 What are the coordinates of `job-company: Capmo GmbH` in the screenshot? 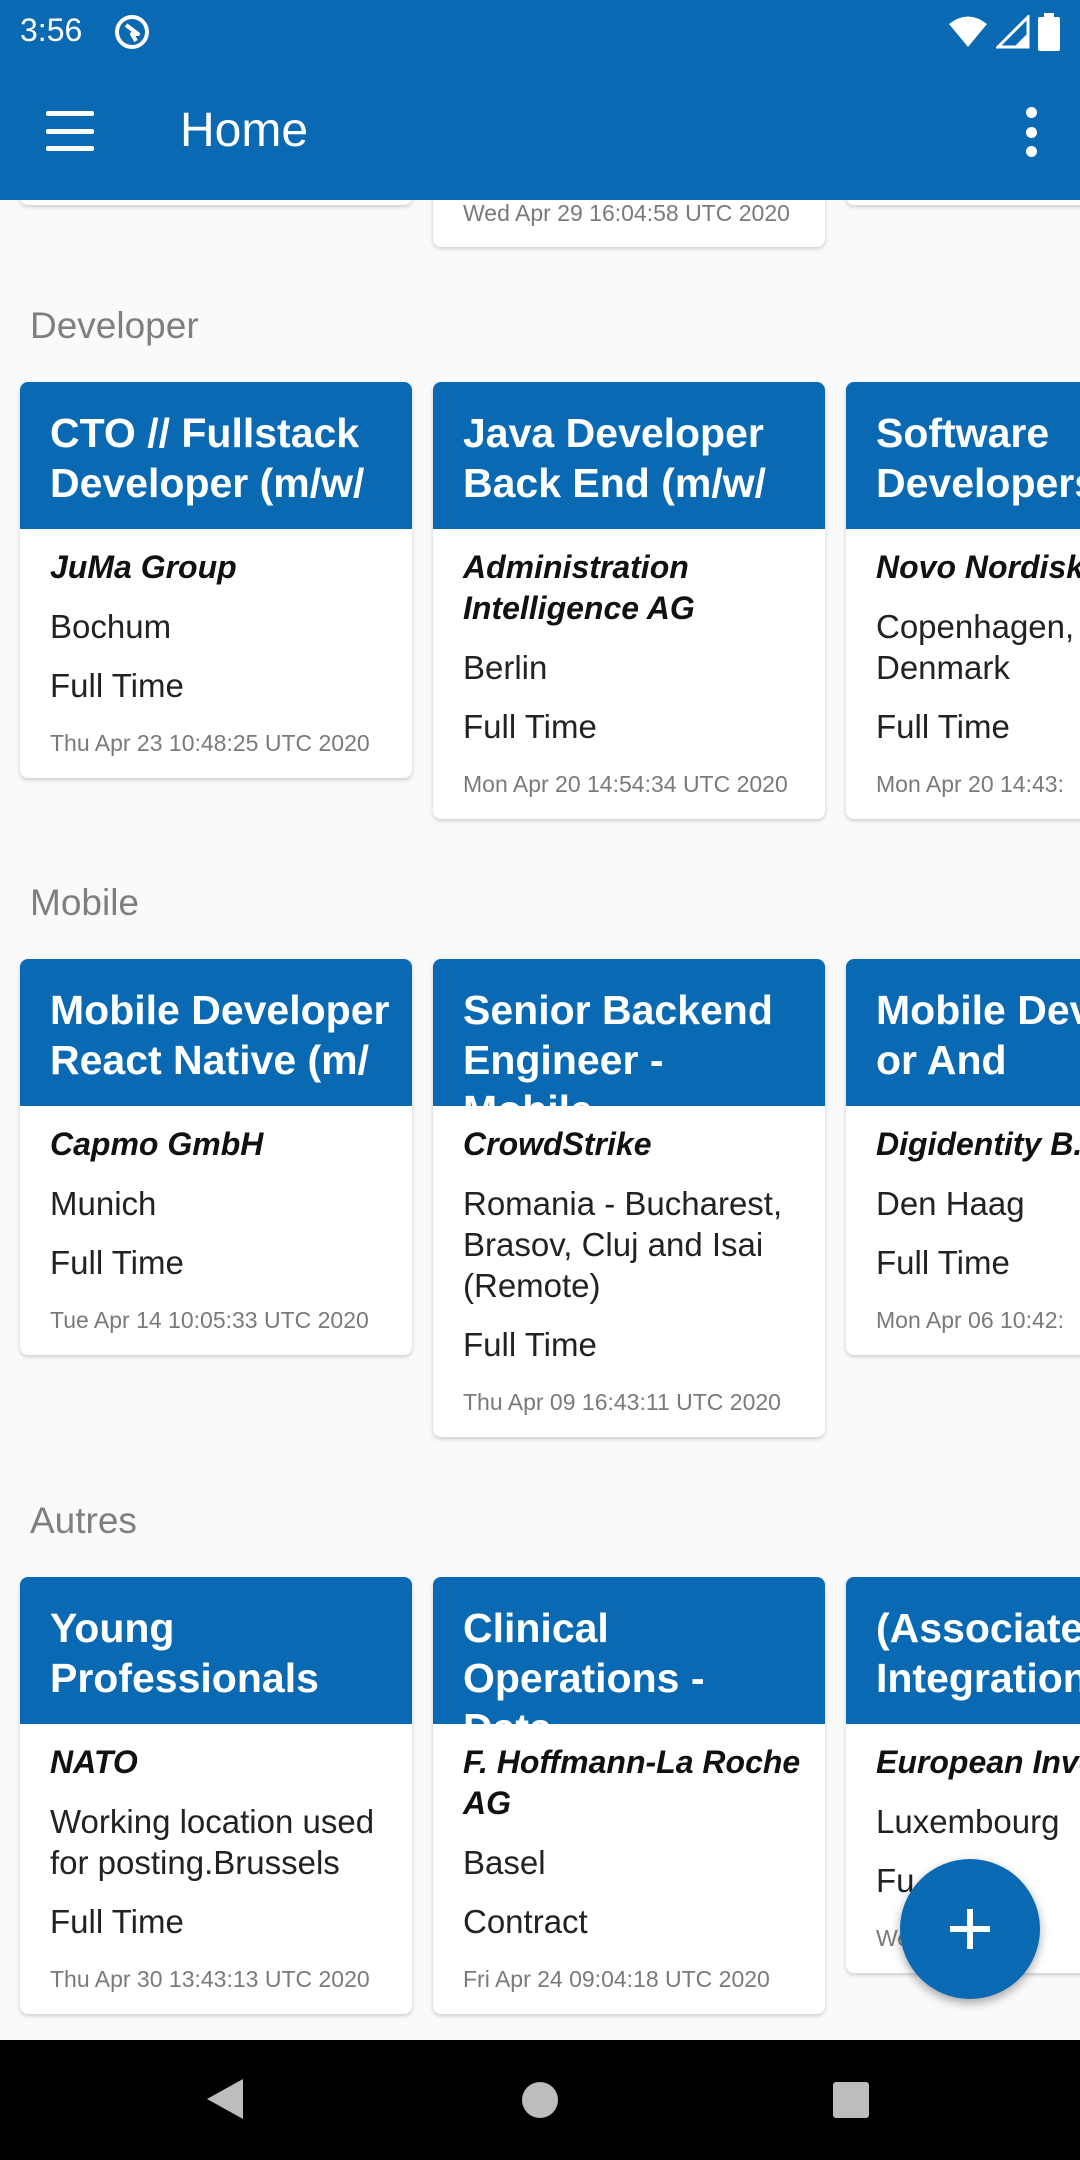 It's located at (157, 1144).